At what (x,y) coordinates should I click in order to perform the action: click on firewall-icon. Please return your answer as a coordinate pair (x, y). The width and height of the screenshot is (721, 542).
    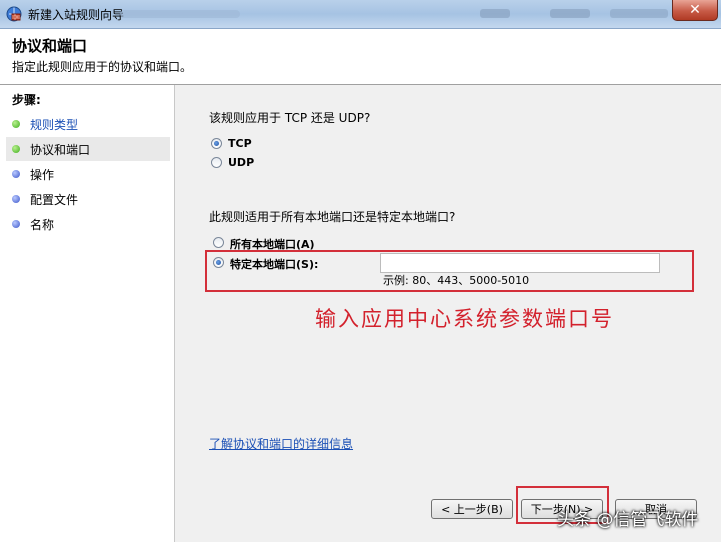
    Looking at the image, I should click on (14, 14).